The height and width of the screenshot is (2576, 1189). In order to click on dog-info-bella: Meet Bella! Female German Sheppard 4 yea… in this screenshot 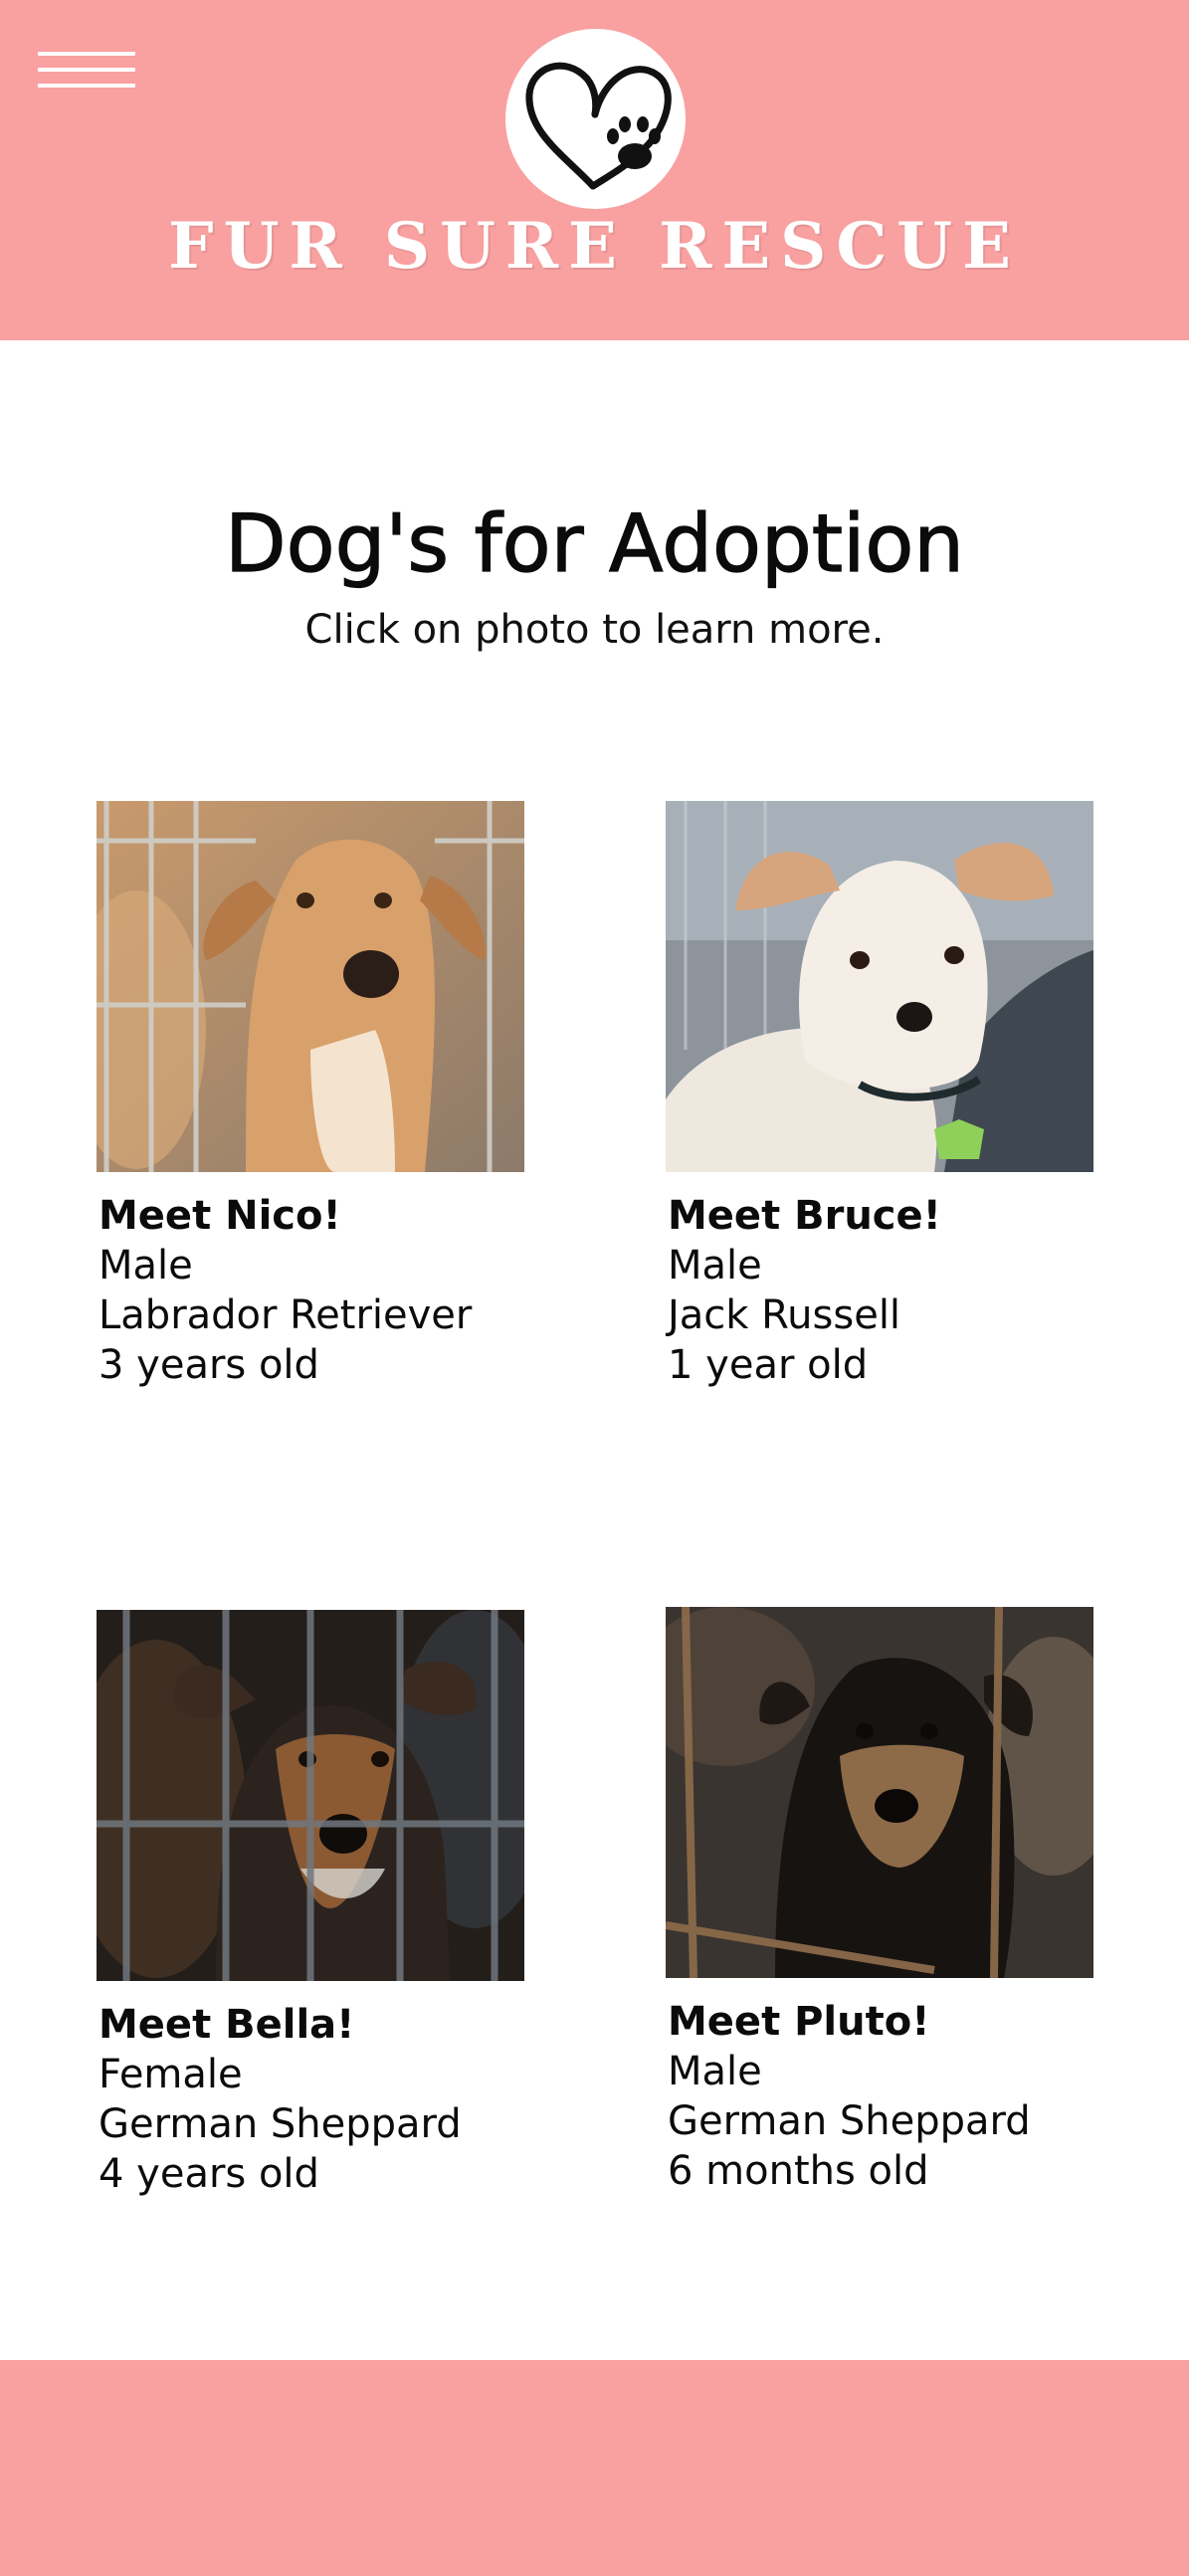, I will do `click(280, 2099)`.